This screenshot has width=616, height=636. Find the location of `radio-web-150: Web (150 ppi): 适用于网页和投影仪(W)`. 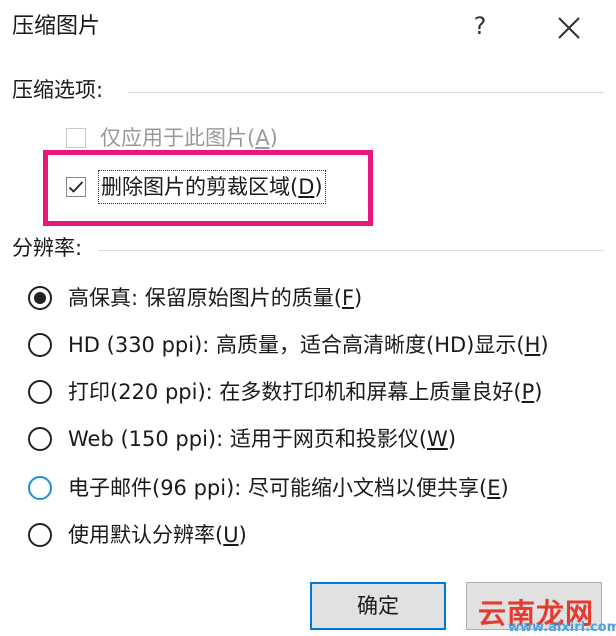

radio-web-150: Web (150 ppi): 适用于网页和投影仪(W) is located at coordinates (242, 439).